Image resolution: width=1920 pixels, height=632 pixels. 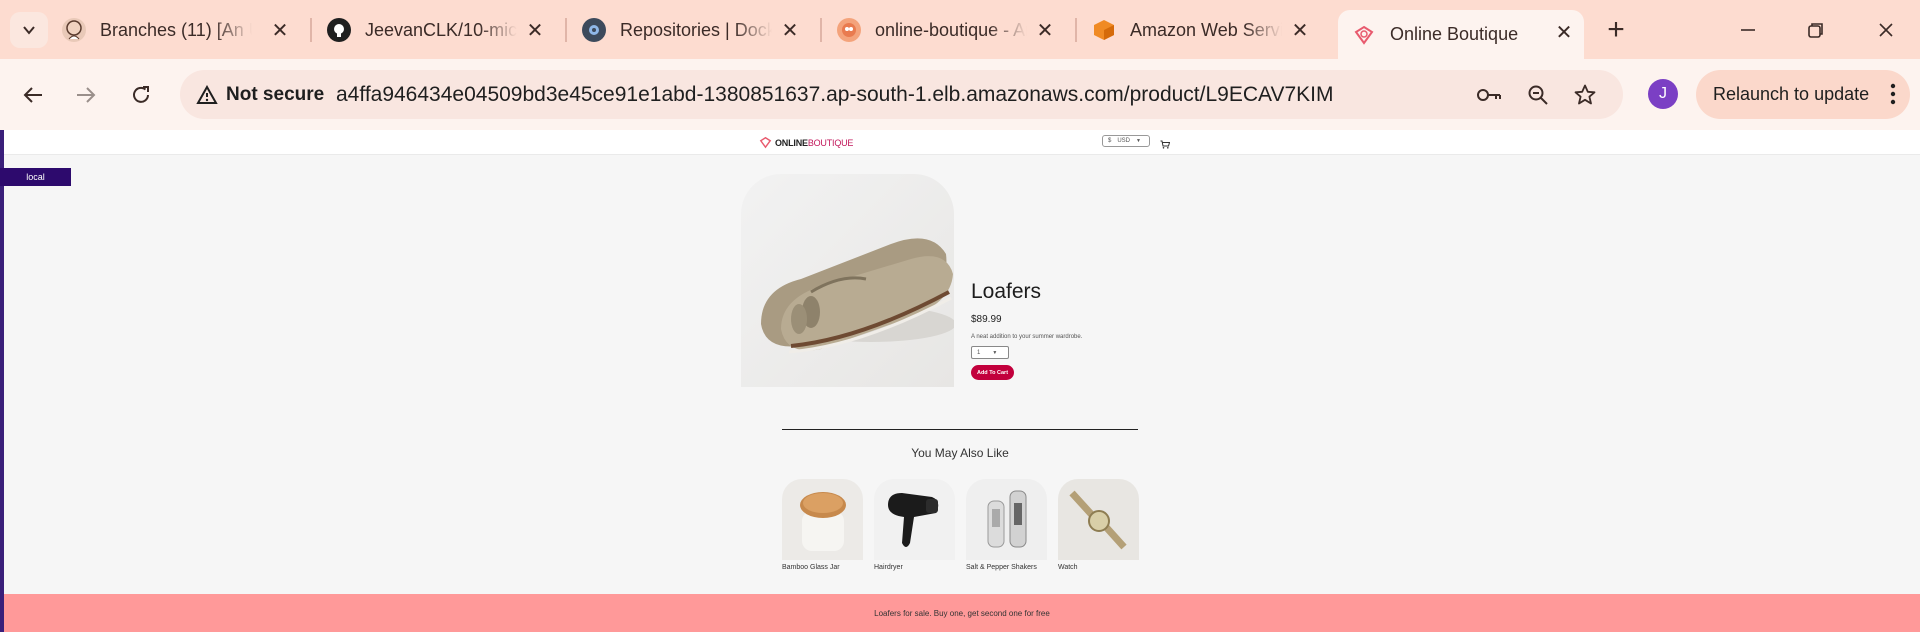 I want to click on new-tab-button: +, so click(x=1616, y=30).